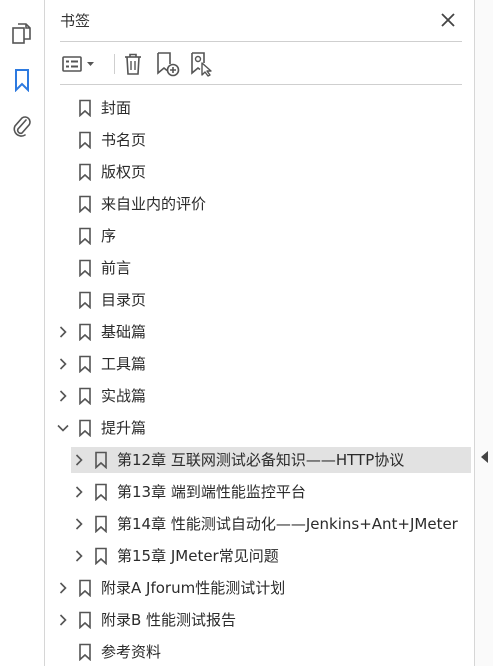 The image size is (493, 666). I want to click on bookmark-label: 第15章 JMeter常见问题, so click(198, 556).